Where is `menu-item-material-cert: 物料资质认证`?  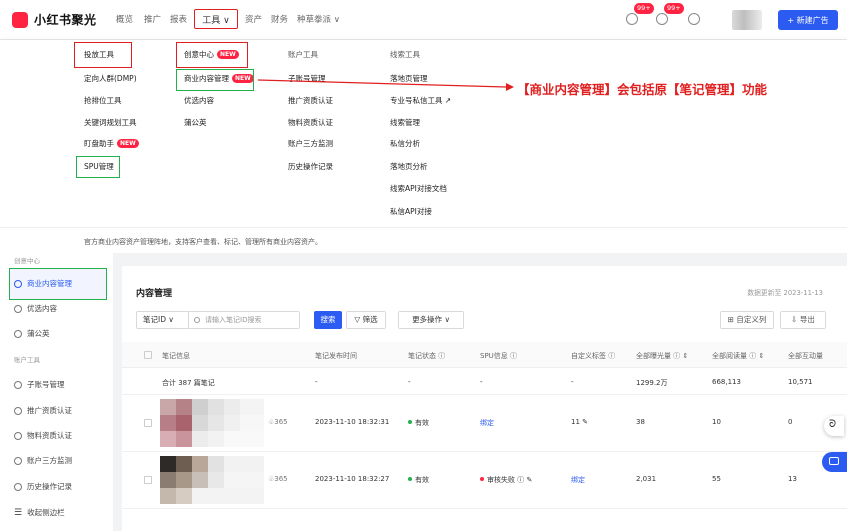
menu-item-material-cert: 物料资质认证 is located at coordinates (310, 123).